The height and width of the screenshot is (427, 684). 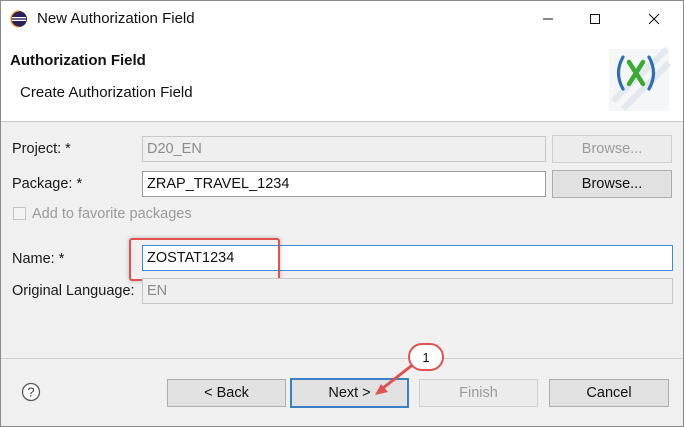 I want to click on project-field: D20_EN, so click(x=344, y=149).